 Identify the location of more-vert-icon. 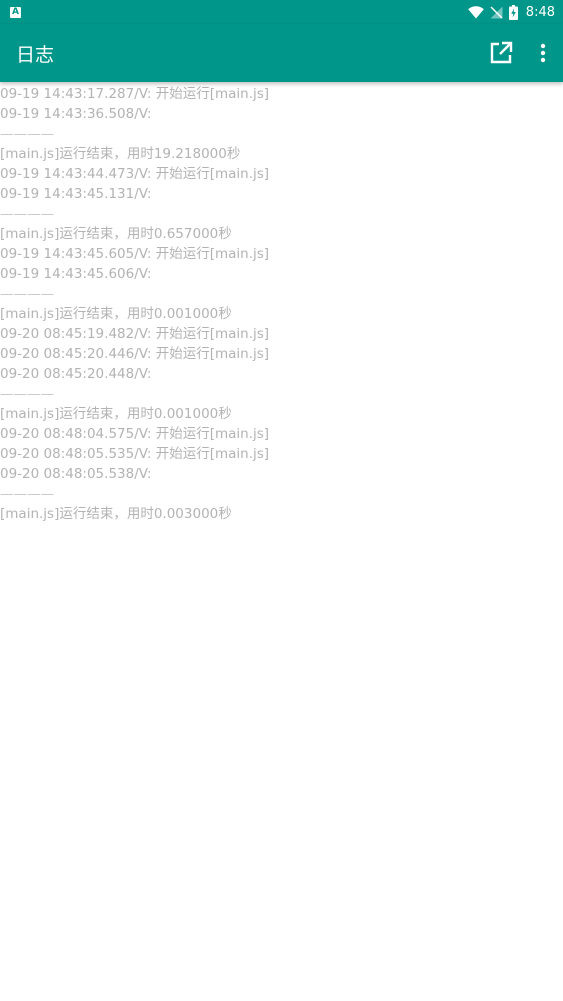
(543, 53).